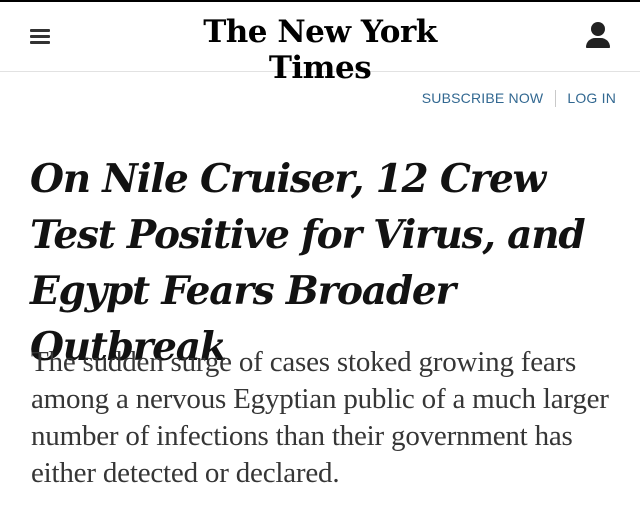  I want to click on header-top-border, so click(320, 1).